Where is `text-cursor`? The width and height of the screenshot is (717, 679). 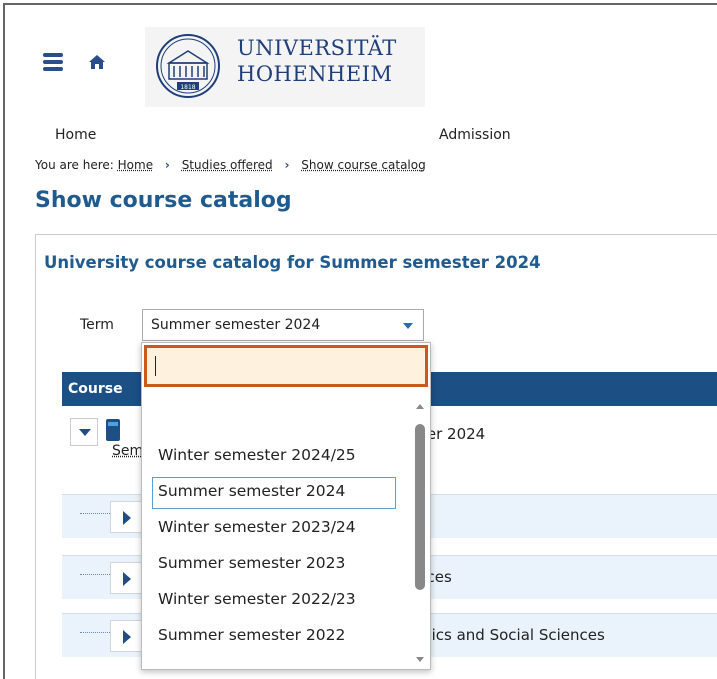 text-cursor is located at coordinates (155, 366).